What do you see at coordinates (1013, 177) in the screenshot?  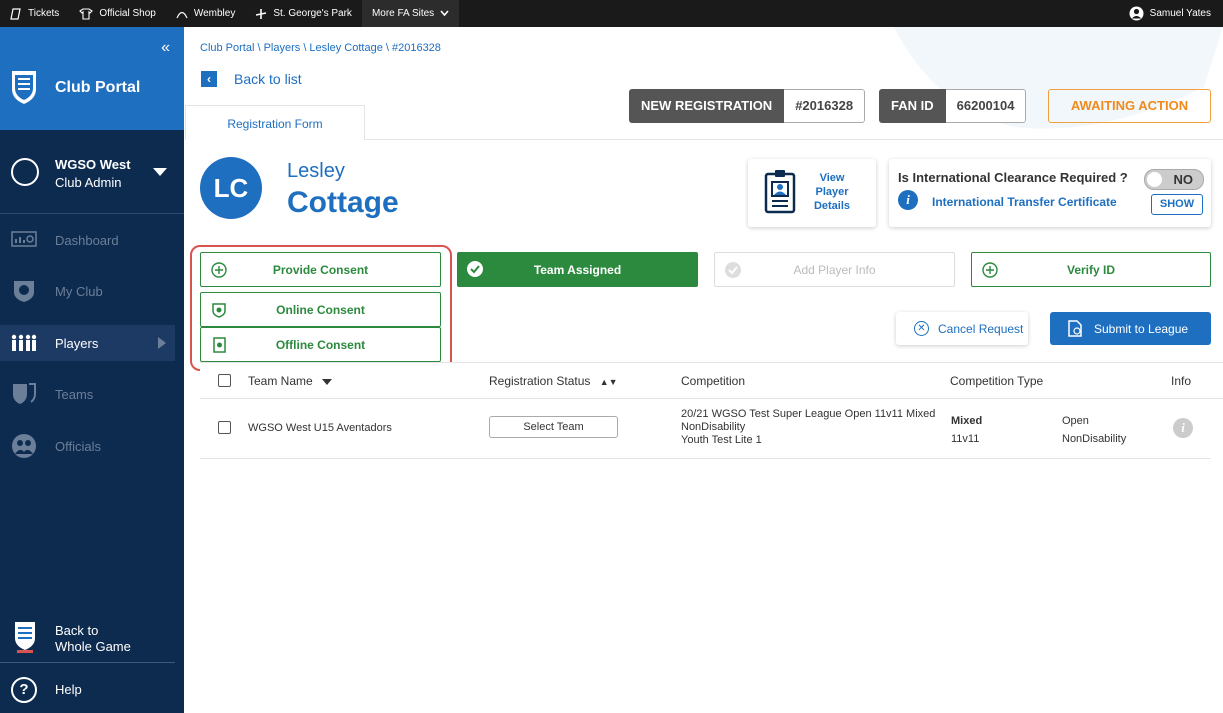 I see `international-clearance-question: Is International Clearance Required ?` at bounding box center [1013, 177].